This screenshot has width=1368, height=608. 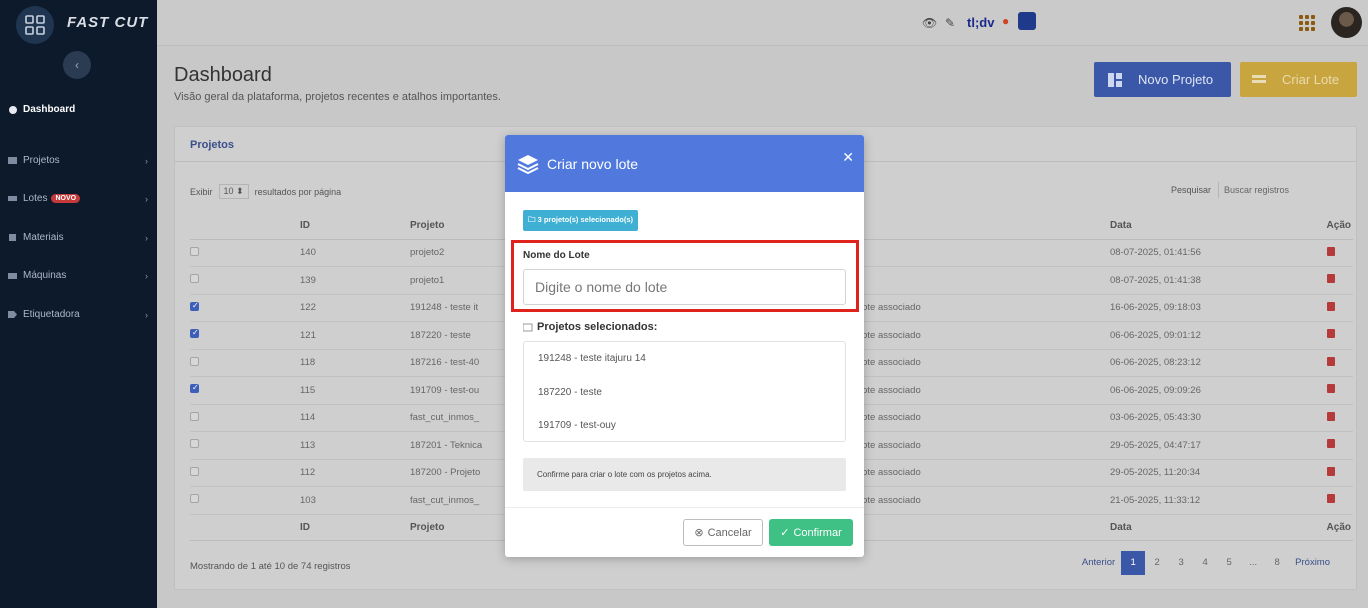 I want to click on sidebar-item-dashboard: Dashboard, so click(x=78, y=109).